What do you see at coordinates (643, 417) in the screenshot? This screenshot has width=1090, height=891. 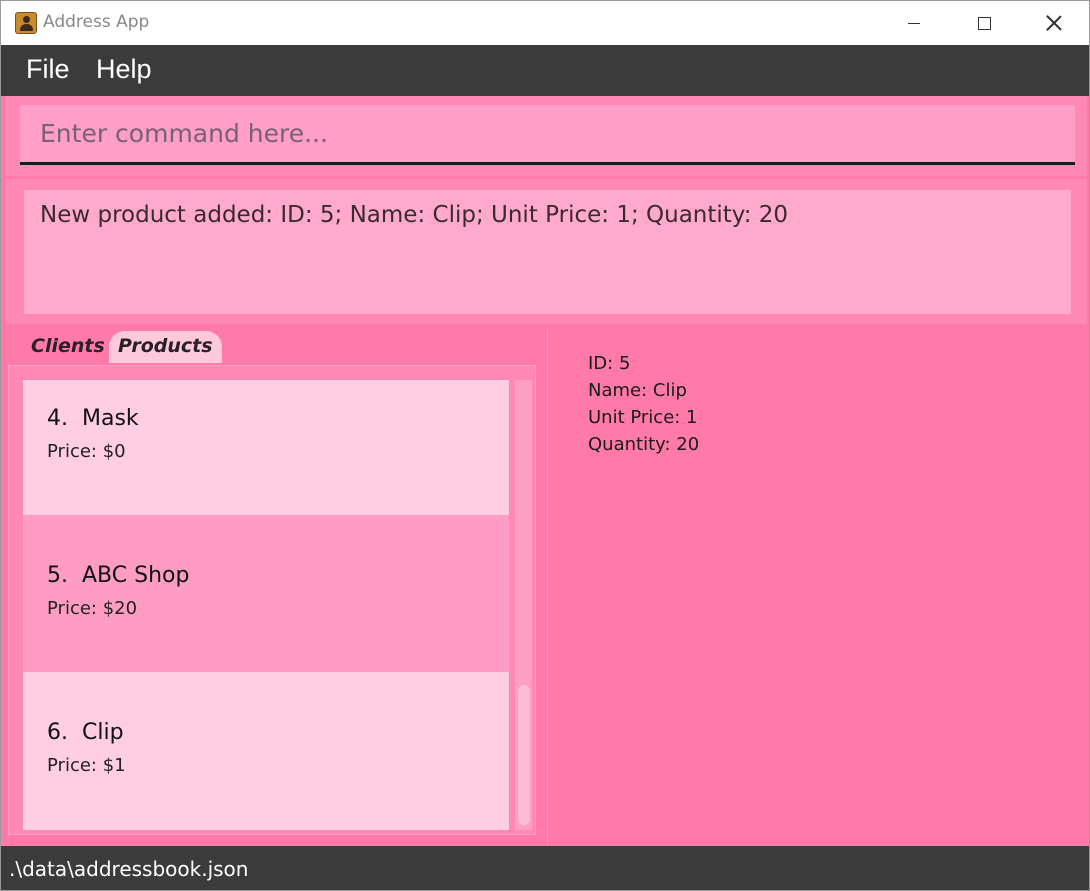 I see `detail-unit-price: Unit Price: 1` at bounding box center [643, 417].